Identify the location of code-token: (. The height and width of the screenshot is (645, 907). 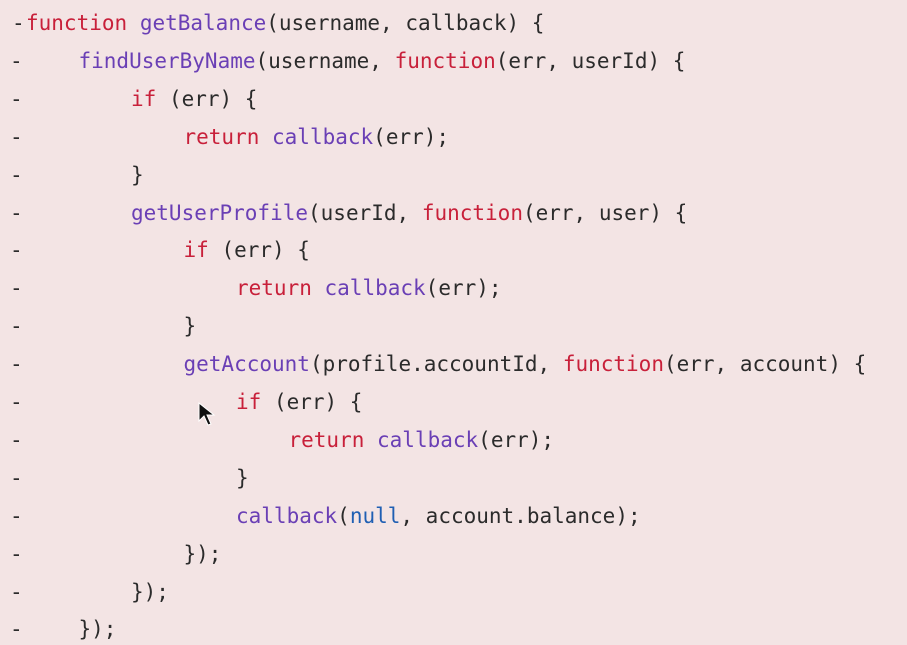
(343, 515).